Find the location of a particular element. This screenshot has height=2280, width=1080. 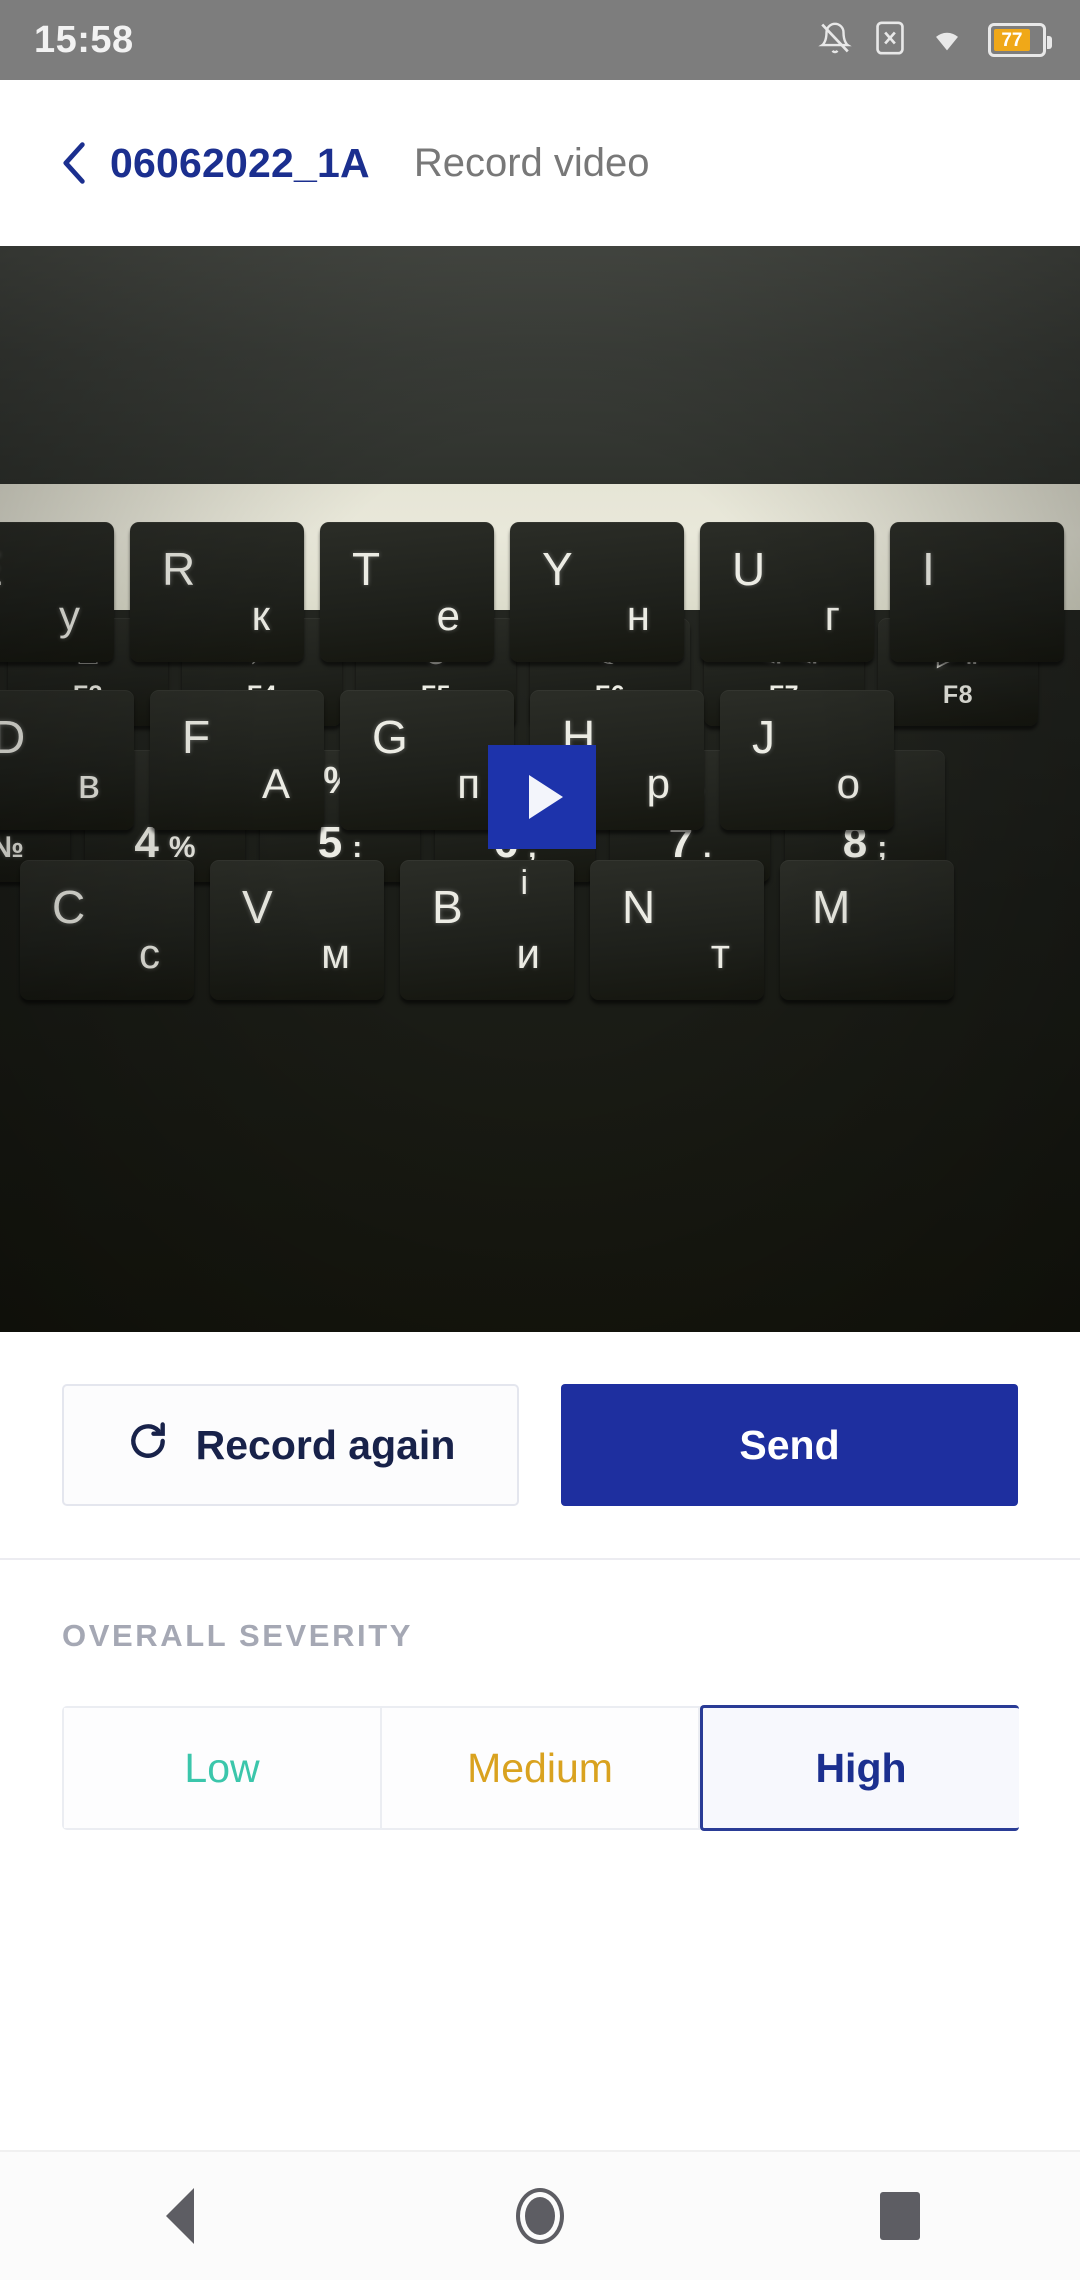

app-header: 06062022_1A Record video is located at coordinates (540, 163).